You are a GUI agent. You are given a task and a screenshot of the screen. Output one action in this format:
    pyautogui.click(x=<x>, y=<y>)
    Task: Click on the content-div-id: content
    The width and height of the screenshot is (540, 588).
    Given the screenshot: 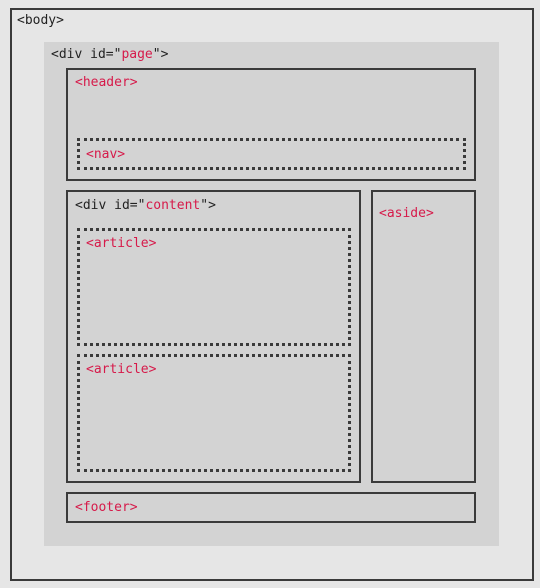 What is the action you would take?
    pyautogui.click(x=173, y=205)
    